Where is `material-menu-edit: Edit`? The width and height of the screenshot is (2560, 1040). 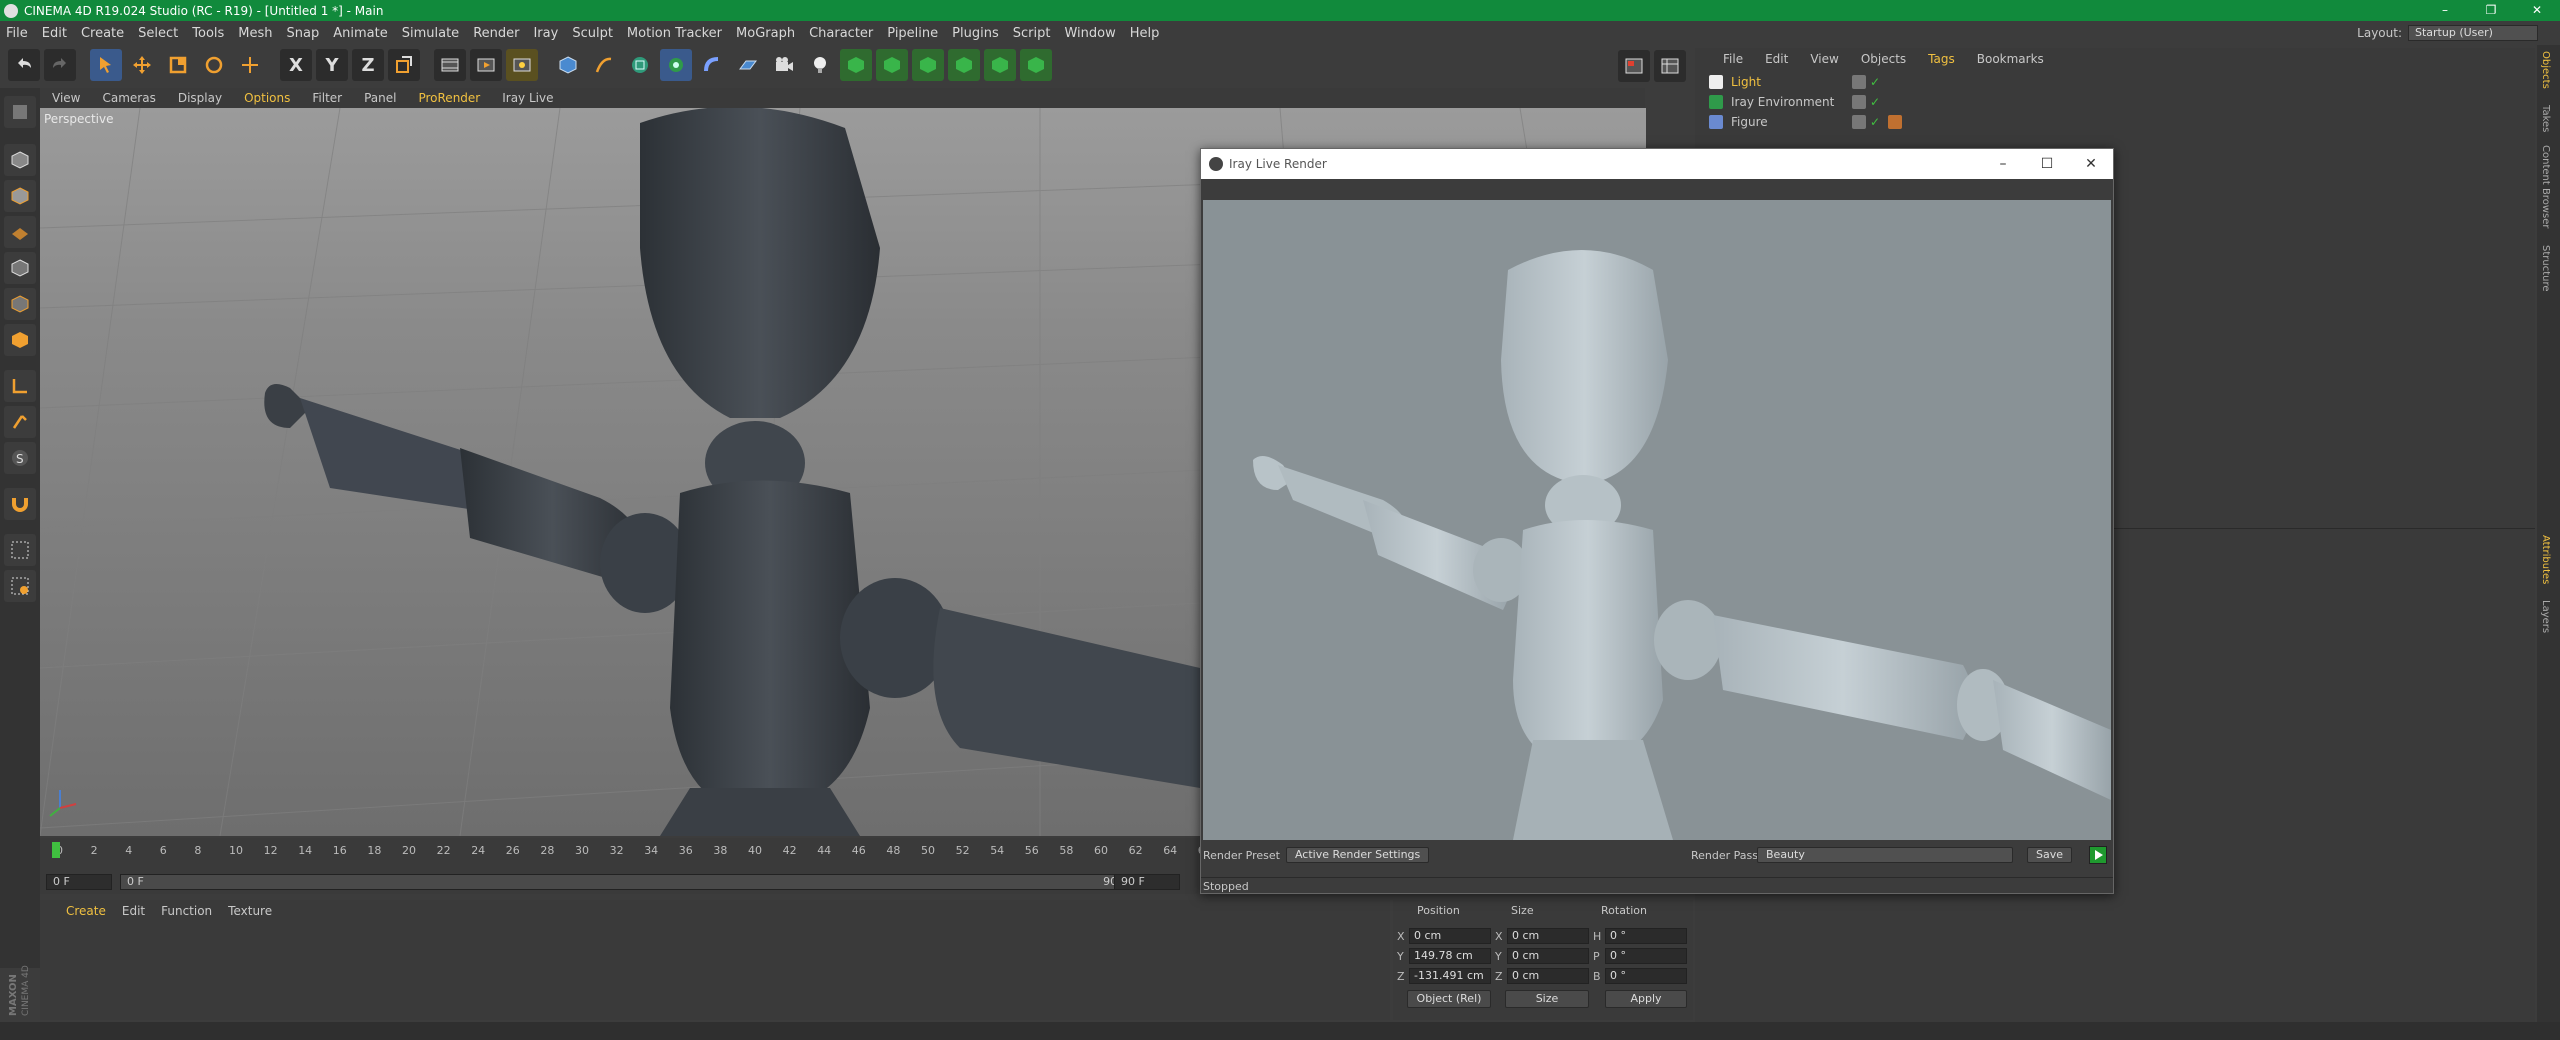
material-menu-edit: Edit is located at coordinates (133, 911).